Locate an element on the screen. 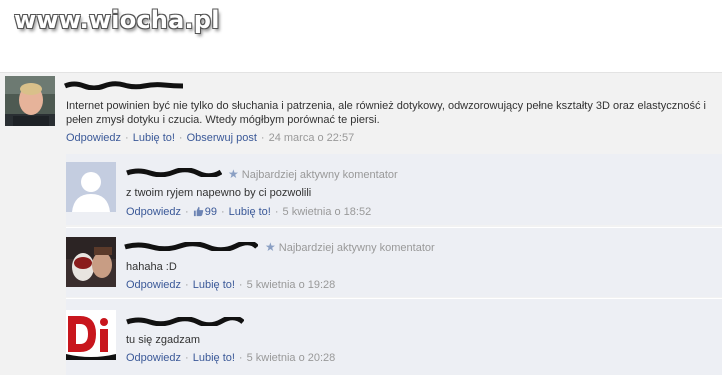 The width and height of the screenshot is (722, 375). reply-2-actions: Odpowiedz · Lubię to! · 5 kwietnia o 19:28 is located at coordinates (230, 285).